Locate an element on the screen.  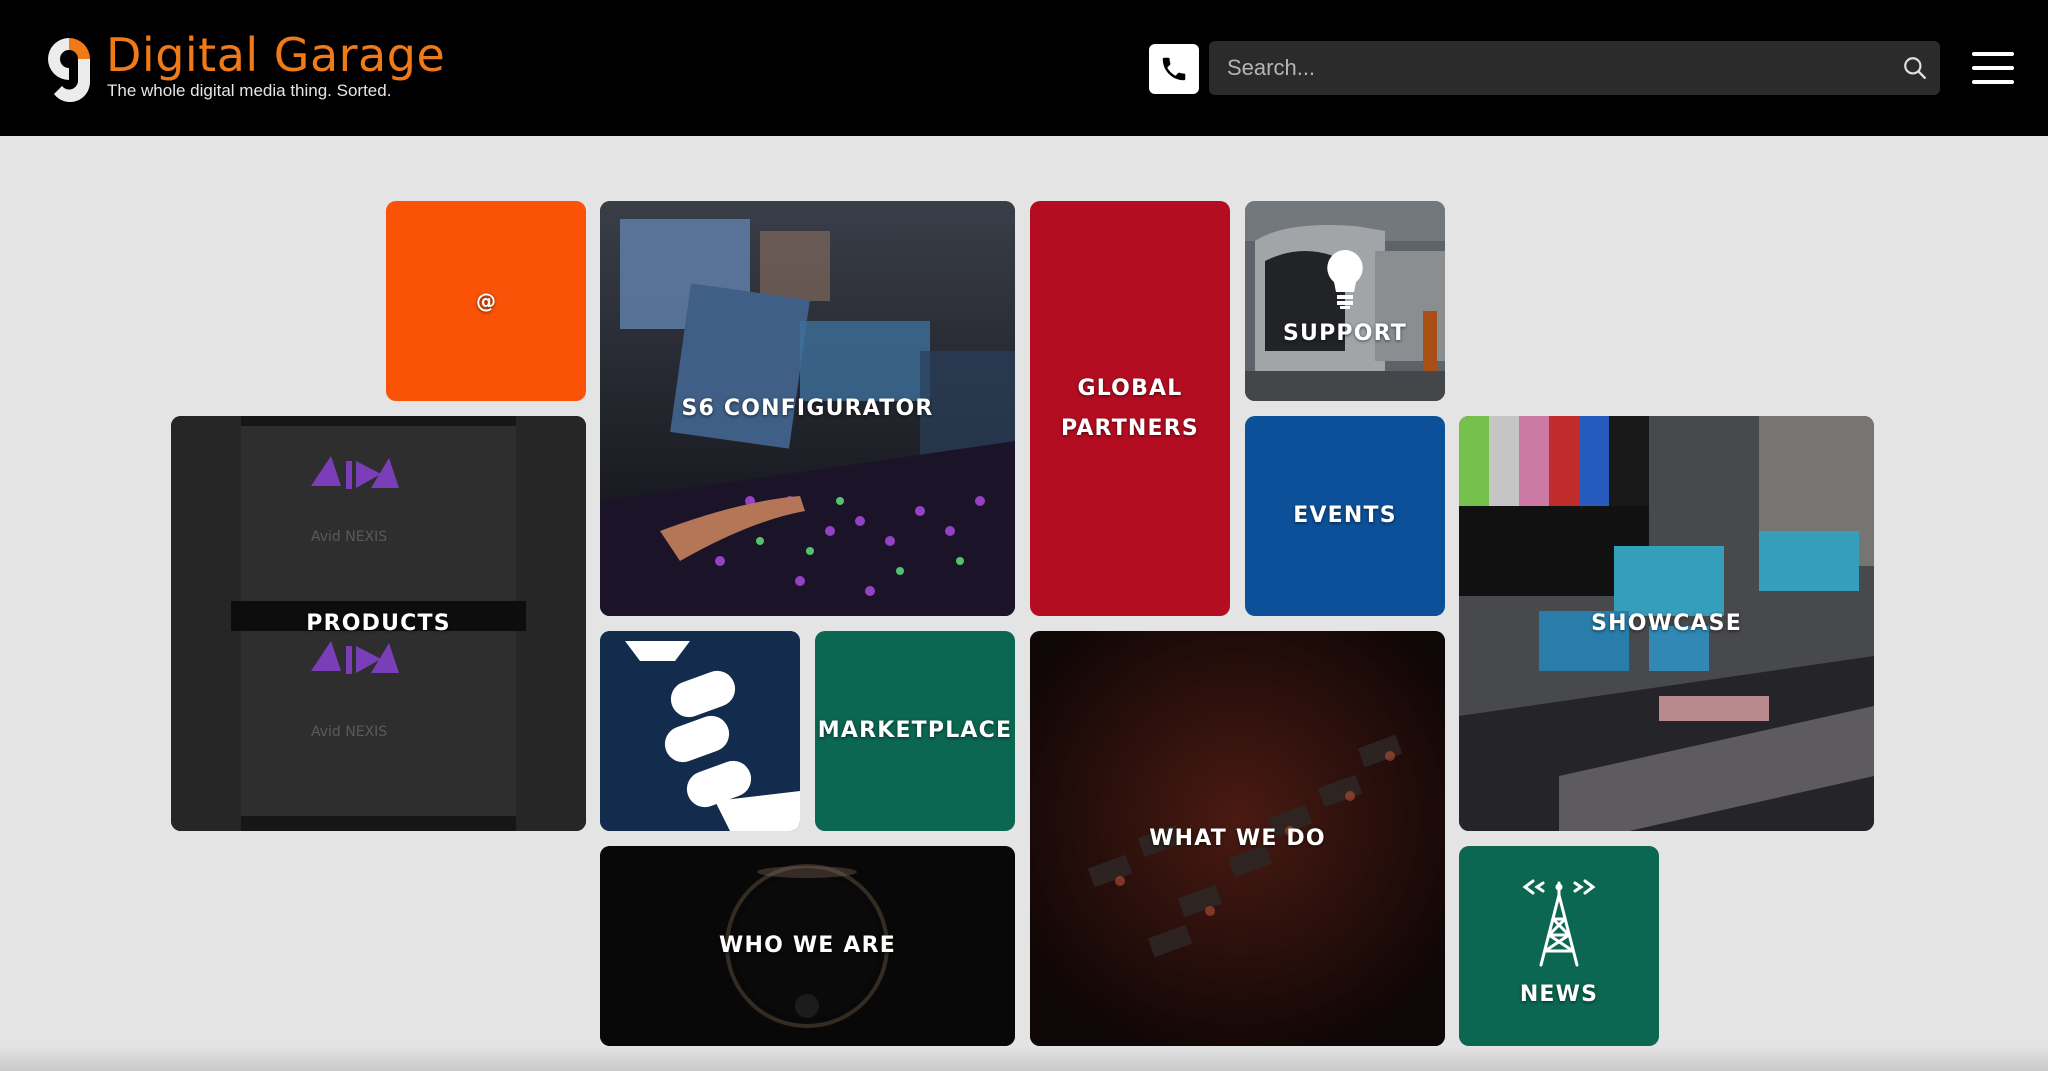
tile-label: WHAT WE DO is located at coordinates (1237, 838).